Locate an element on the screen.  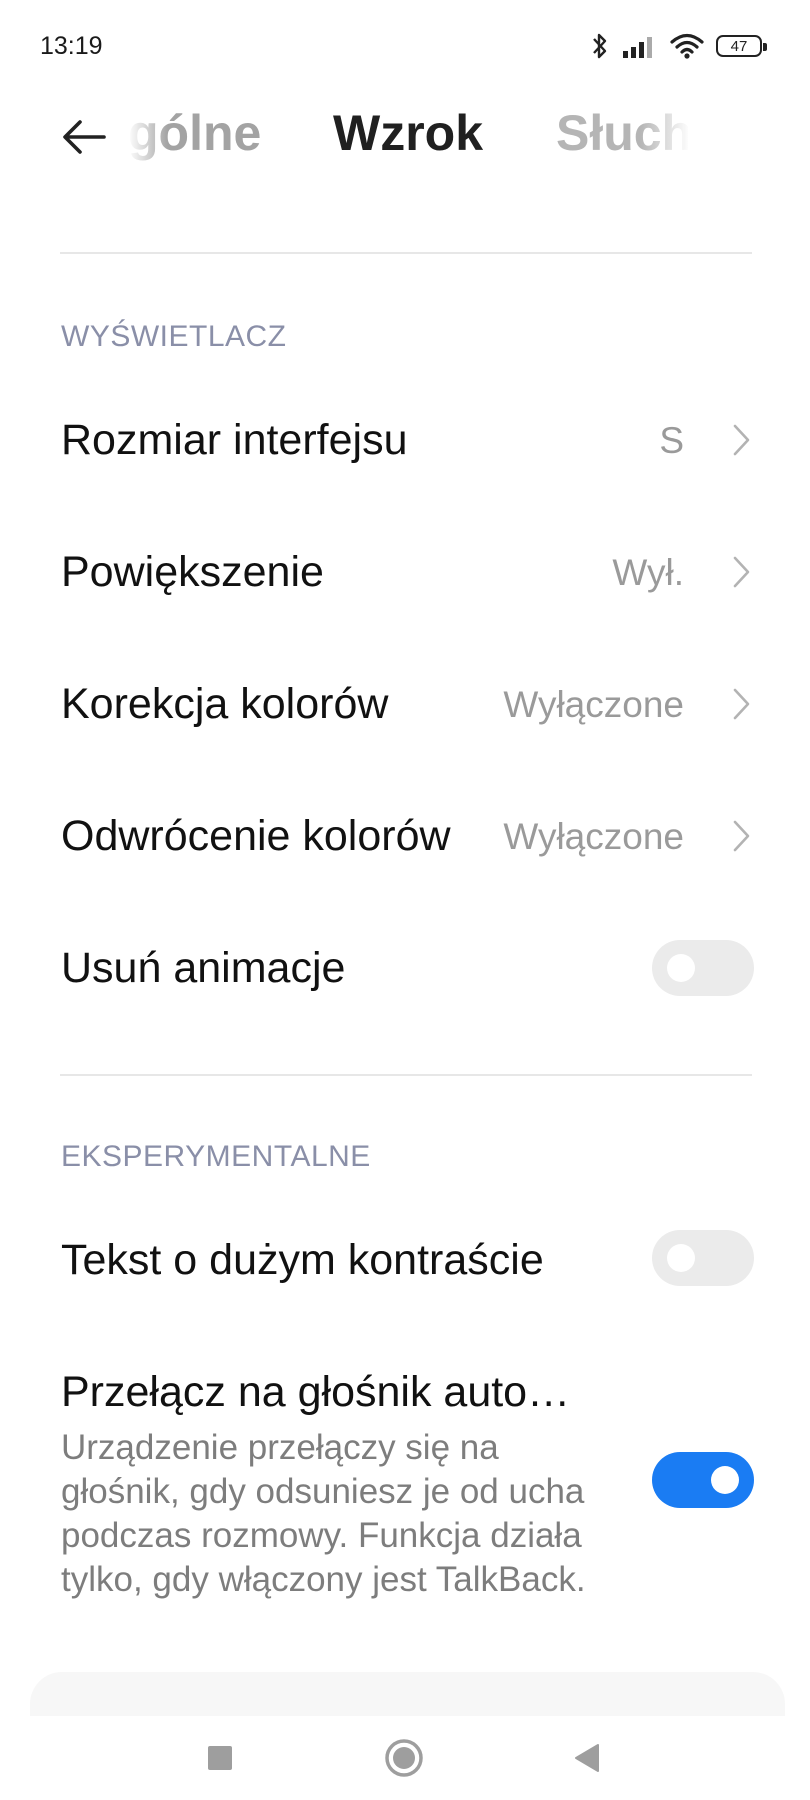
row-interface-size: Rozmiar interfejsu S is located at coordinates (405, 440).